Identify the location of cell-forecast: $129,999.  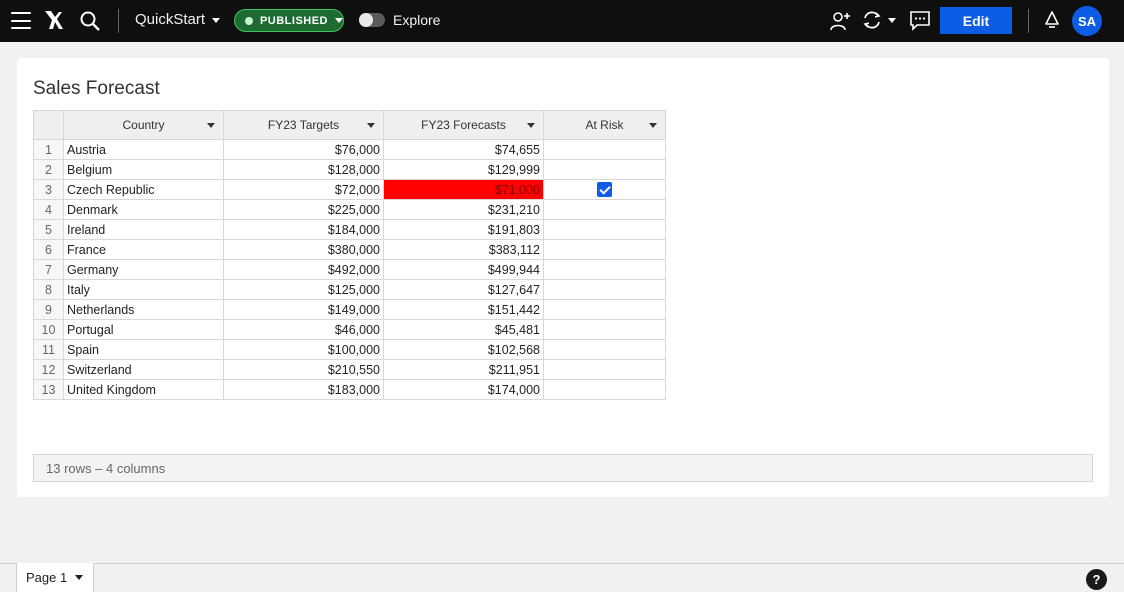
(463, 169).